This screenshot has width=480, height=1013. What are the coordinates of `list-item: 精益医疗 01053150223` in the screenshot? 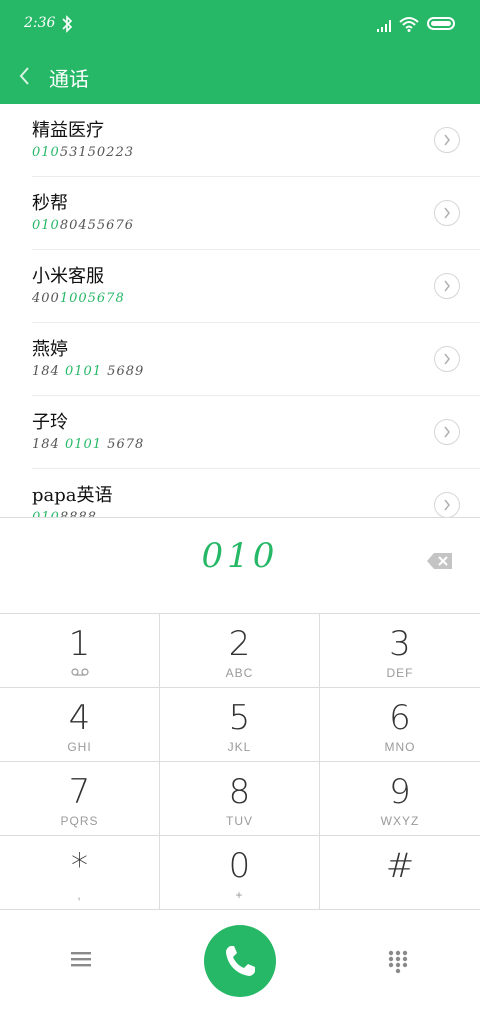 It's located at (240, 140).